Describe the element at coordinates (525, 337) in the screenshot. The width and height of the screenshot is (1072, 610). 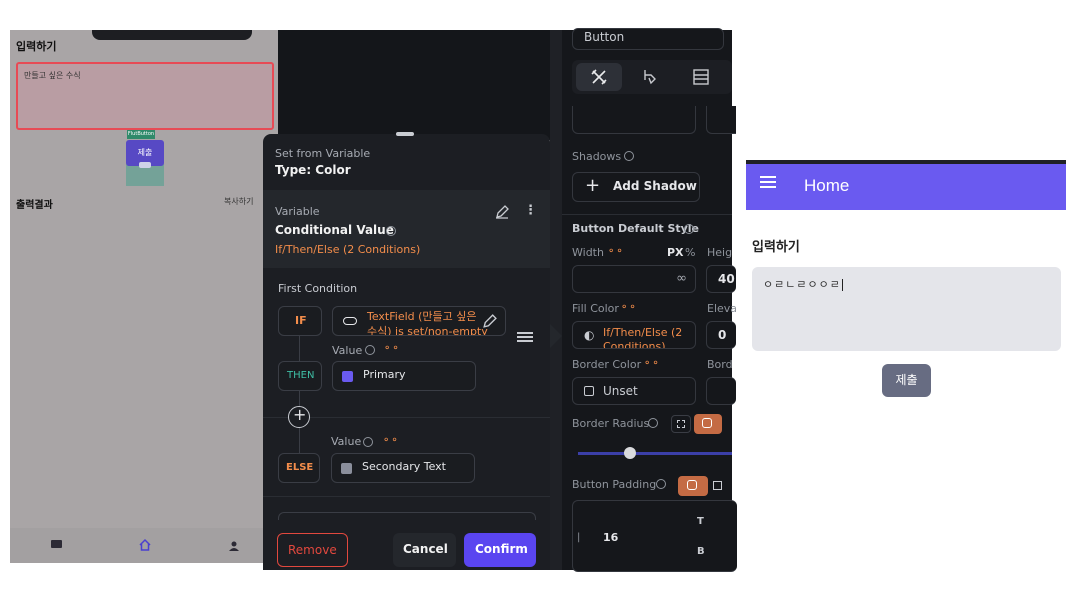
I see `drag-reorder-icon` at that location.